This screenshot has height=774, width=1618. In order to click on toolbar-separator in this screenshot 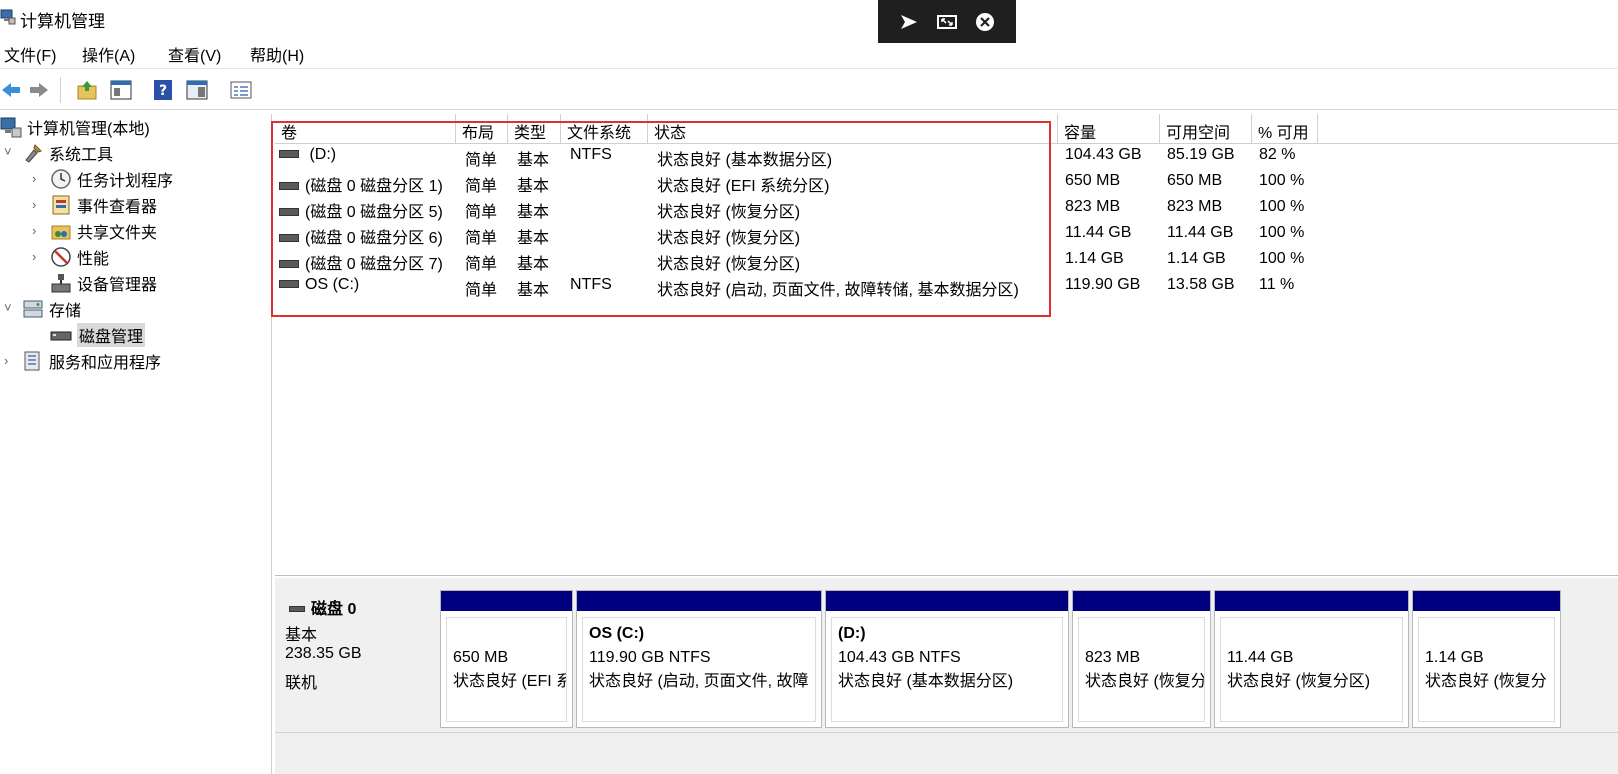, I will do `click(60, 90)`.